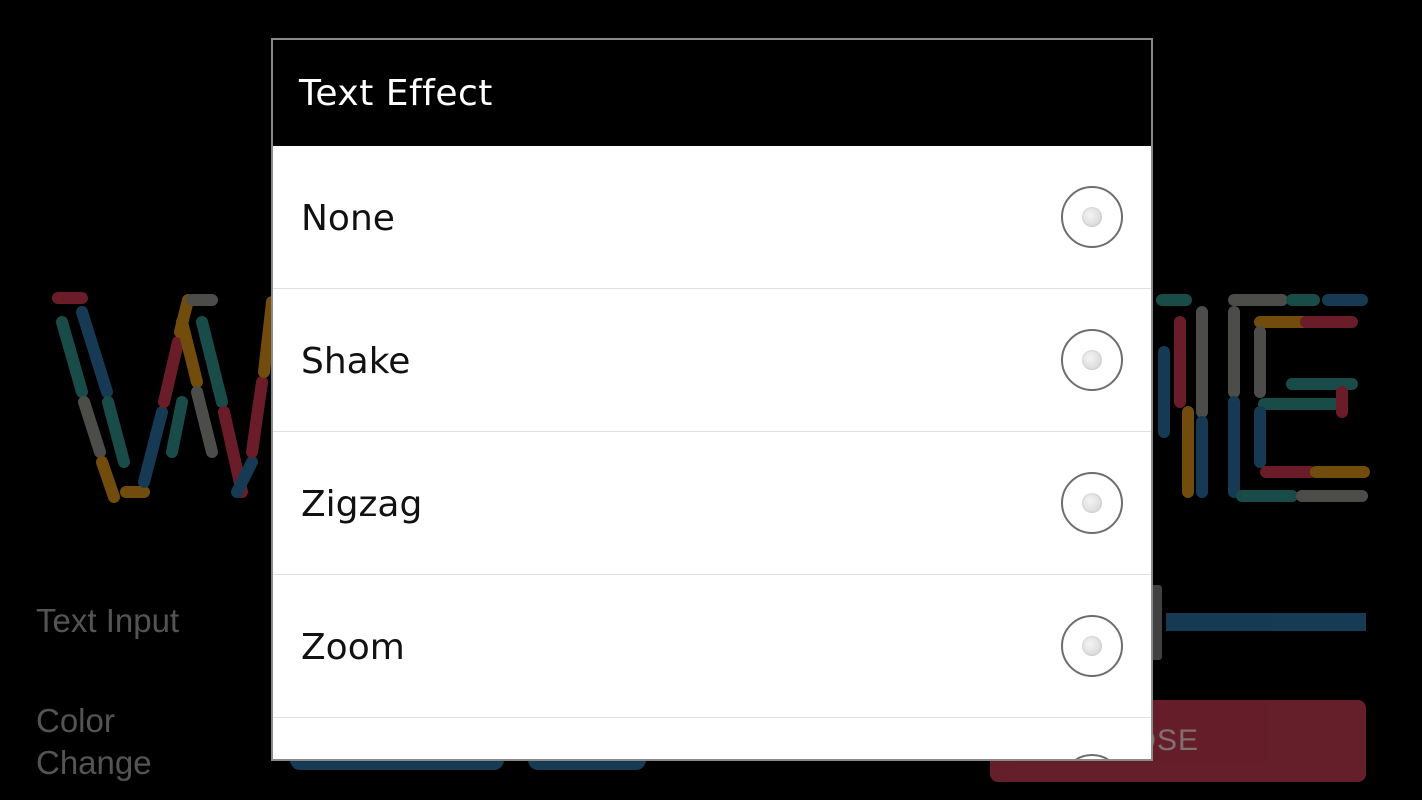  I want to click on option-label: Zoom, so click(353, 647).